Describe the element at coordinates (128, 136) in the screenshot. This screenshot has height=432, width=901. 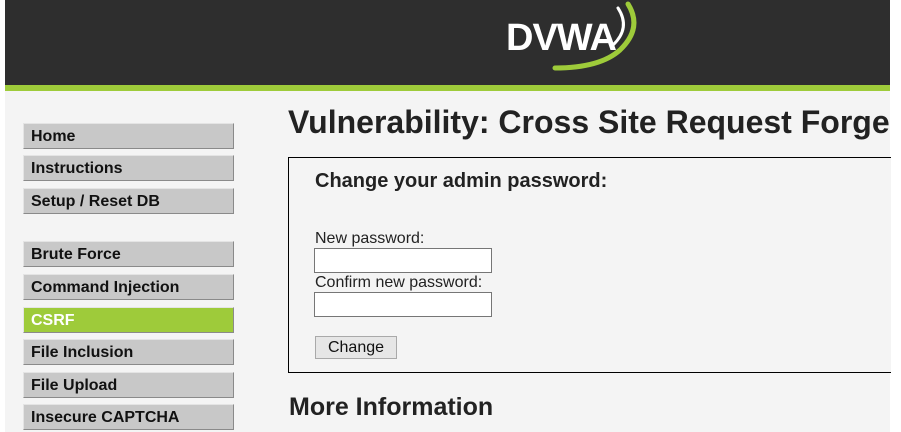
I see `menu-item-home: Home` at that location.